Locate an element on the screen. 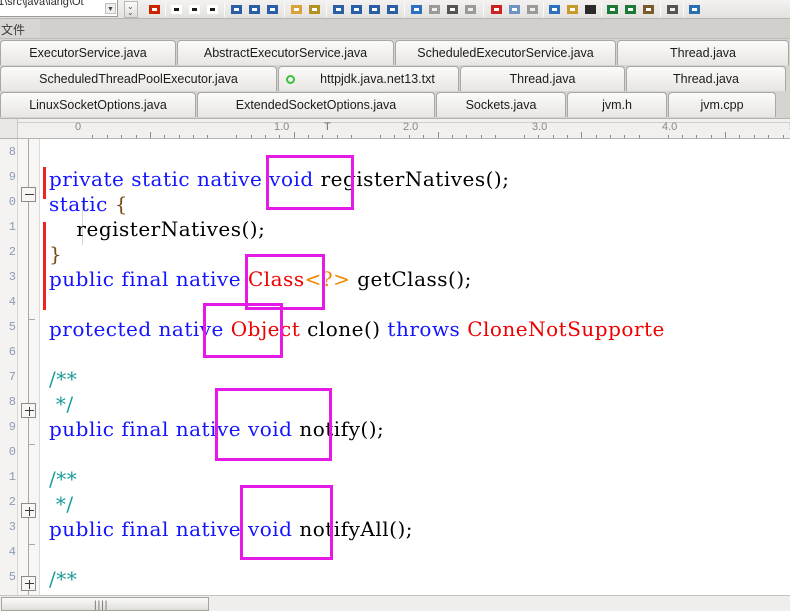 This screenshot has width=790, height=611. line-icon is located at coordinates (470, 9).